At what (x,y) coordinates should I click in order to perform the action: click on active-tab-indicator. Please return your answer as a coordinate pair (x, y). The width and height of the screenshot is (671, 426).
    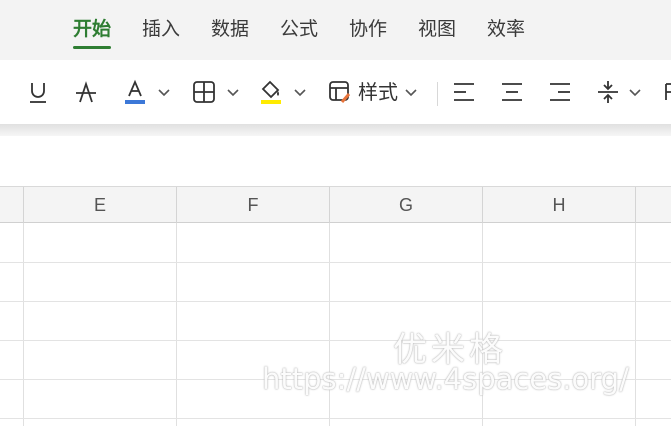
    Looking at the image, I should click on (92, 47).